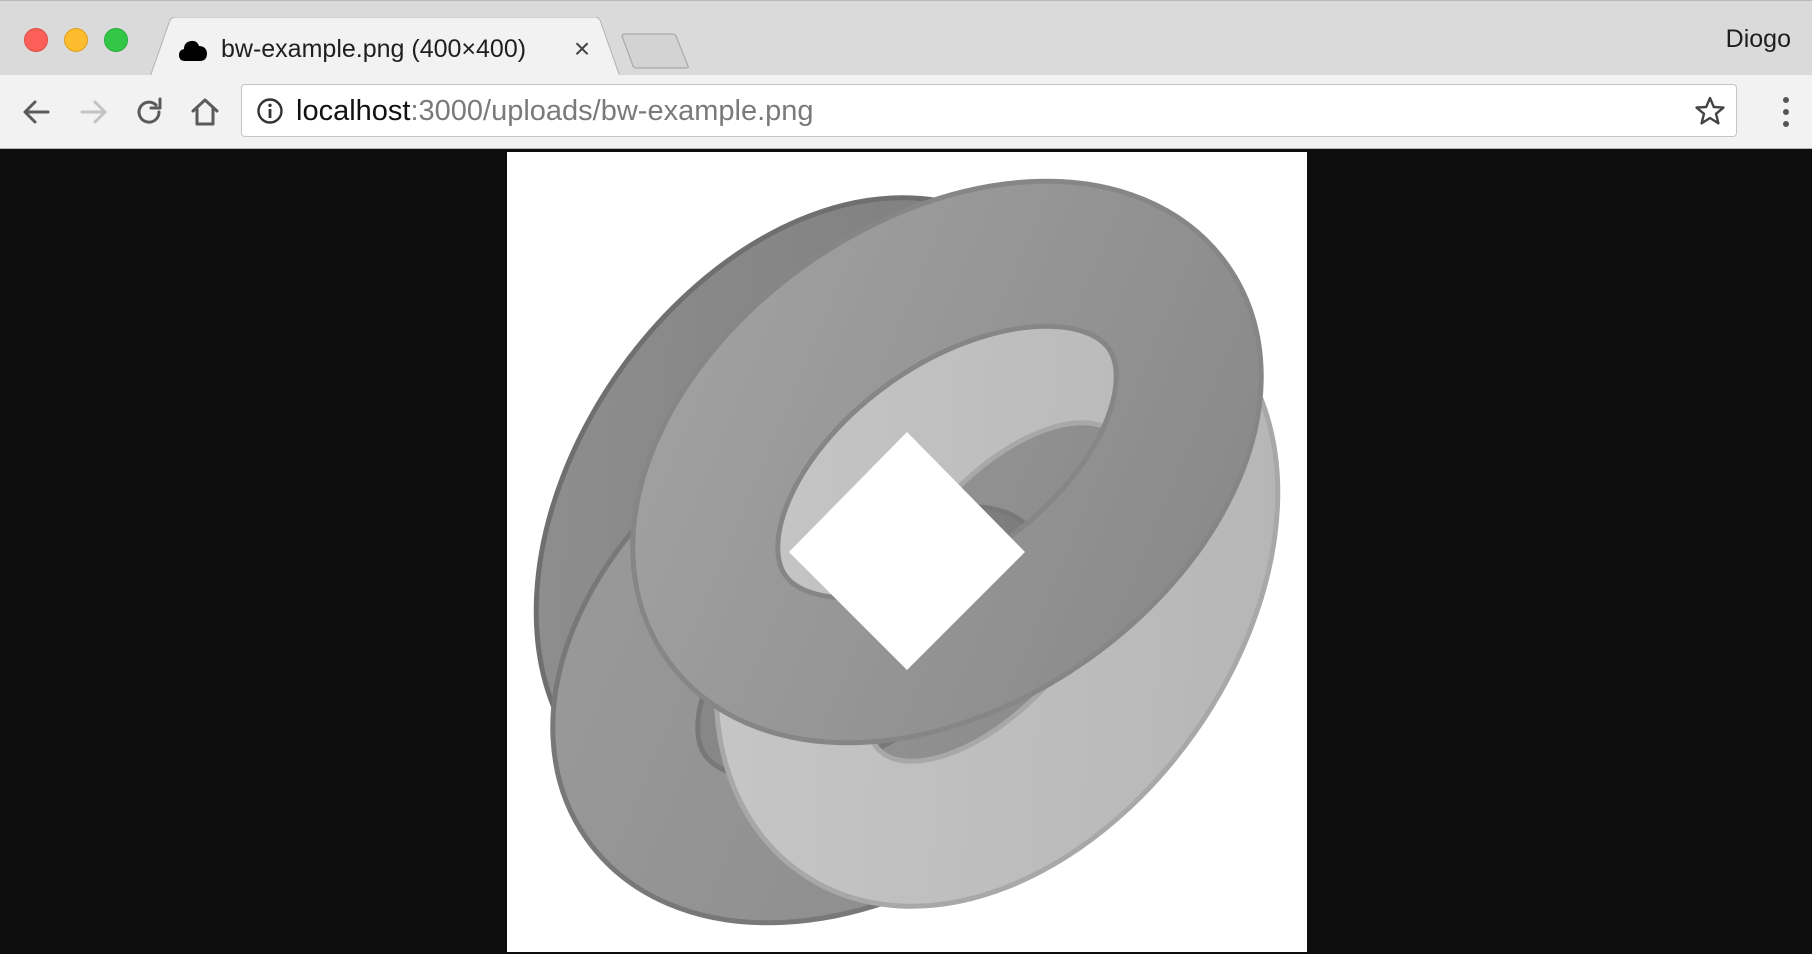  Describe the element at coordinates (612, 111) in the screenshot. I see `url-path: :3000/uploads/bw-example.png` at that location.